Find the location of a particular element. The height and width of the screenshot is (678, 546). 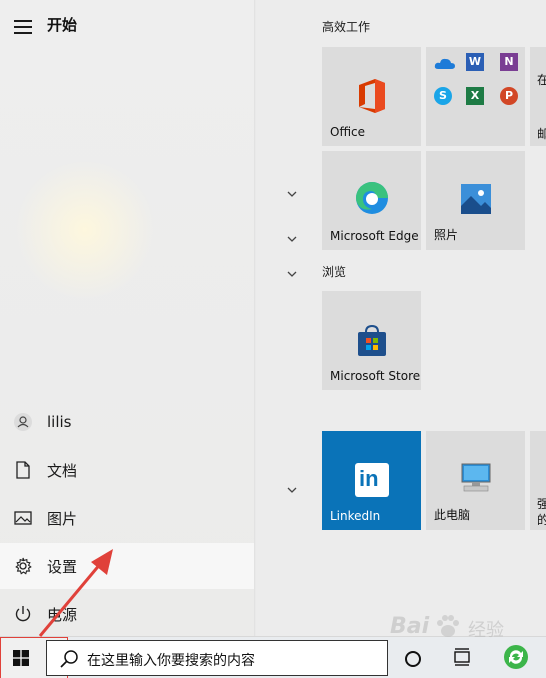

paw-icon is located at coordinates (448, 626).